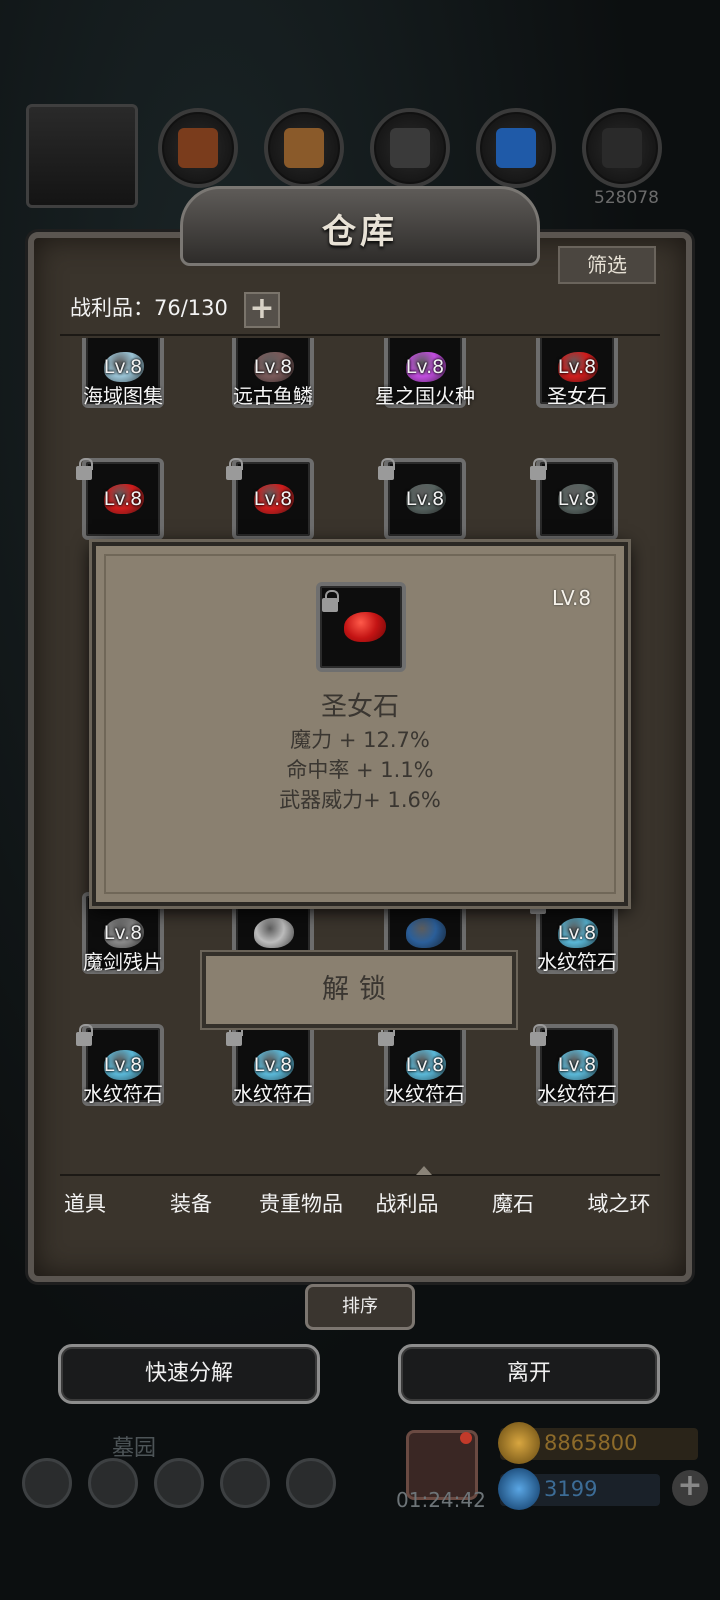  I want to click on resource-plank-slot, so click(304, 148).